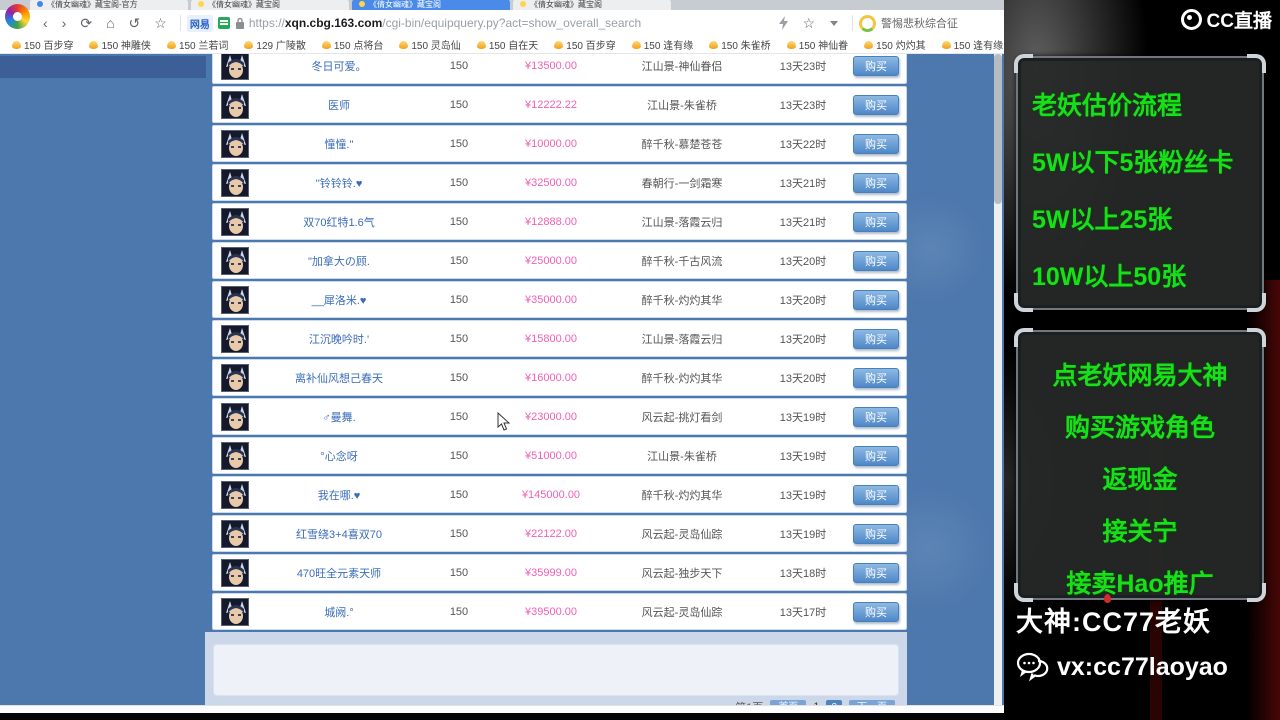 The width and height of the screenshot is (1280, 720). I want to click on favorite-star-icon: ☆, so click(160, 23).